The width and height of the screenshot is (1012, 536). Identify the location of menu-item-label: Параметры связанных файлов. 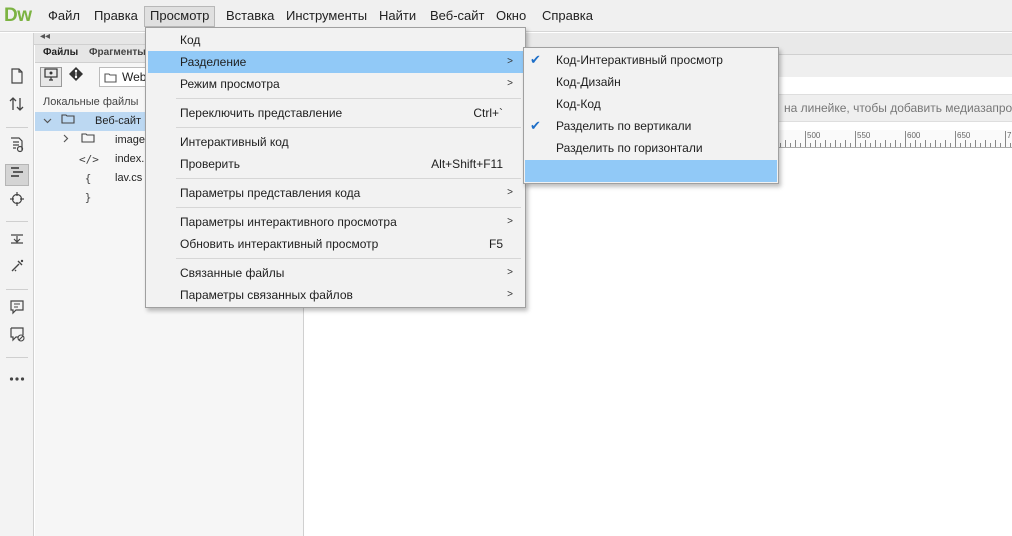
(266, 295).